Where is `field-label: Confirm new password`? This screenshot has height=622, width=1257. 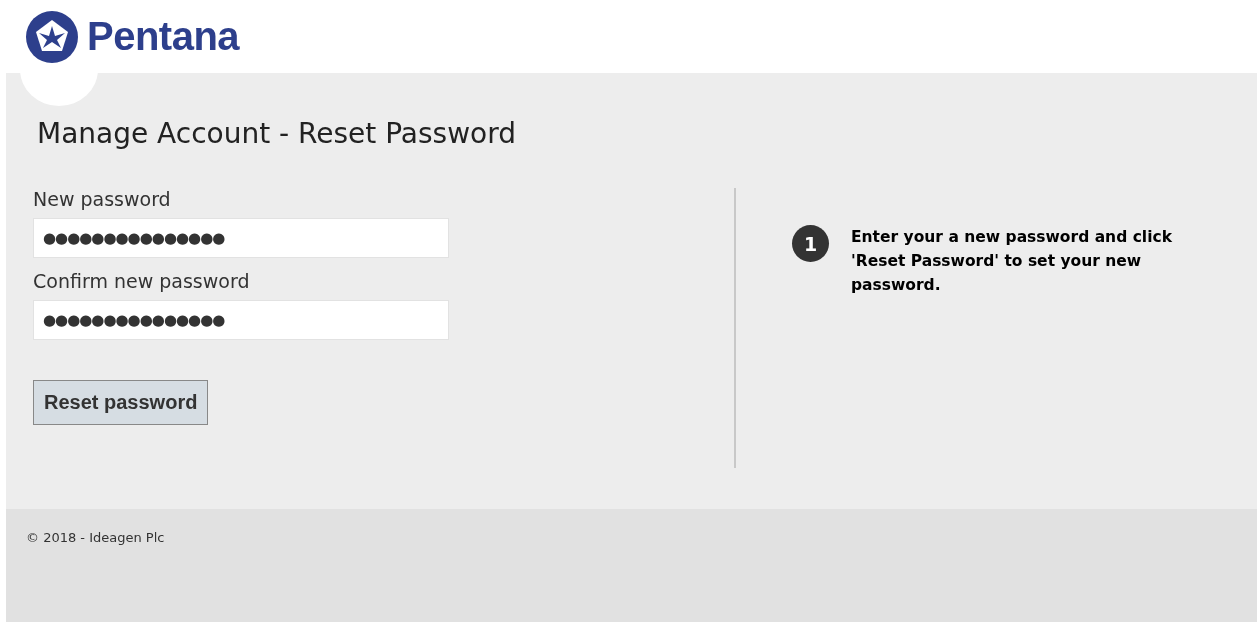 field-label: Confirm new password is located at coordinates (142, 281).